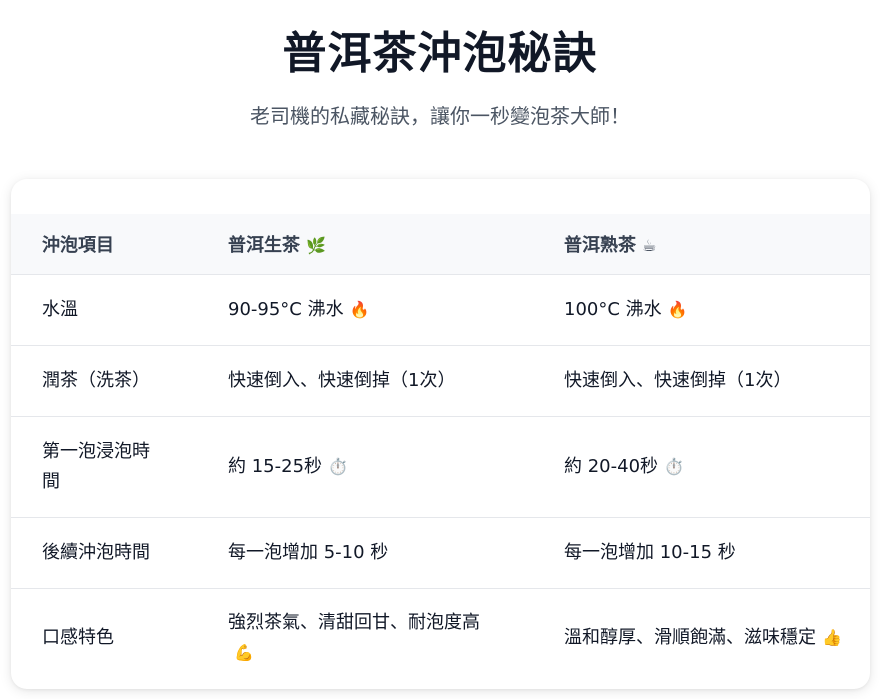 The image size is (880, 699). Describe the element at coordinates (244, 653) in the screenshot. I see `flexed-biceps-icon: 💪` at that location.